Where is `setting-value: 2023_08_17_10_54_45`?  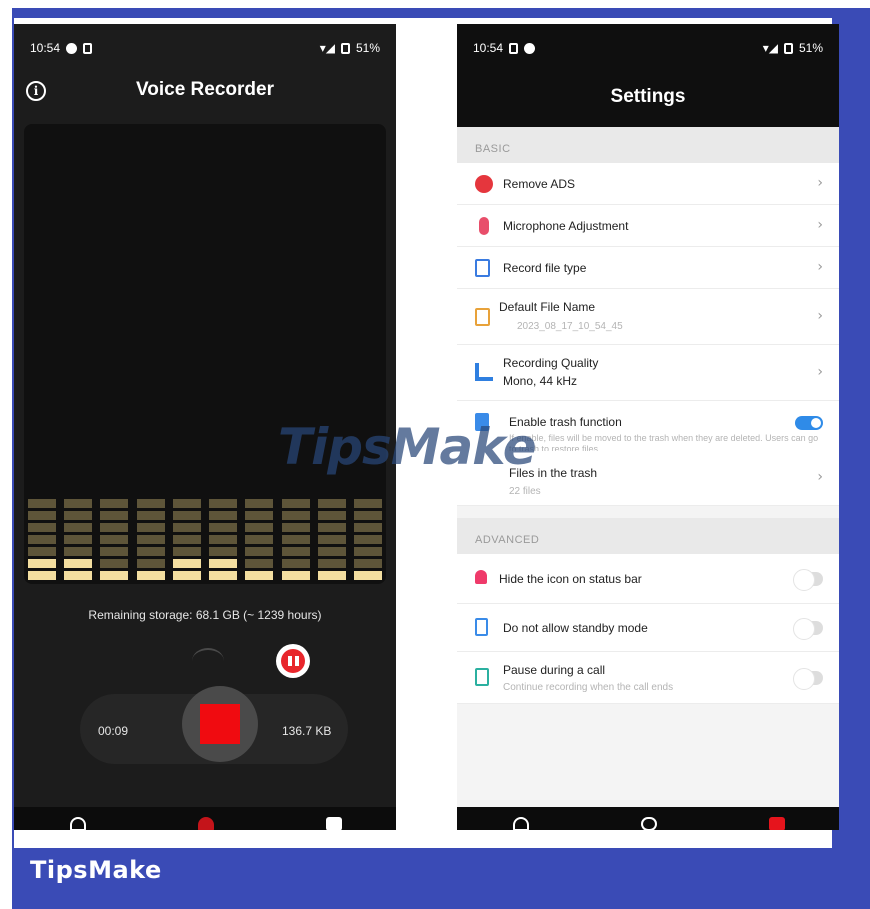 setting-value: 2023_08_17_10_54_45 is located at coordinates (570, 326).